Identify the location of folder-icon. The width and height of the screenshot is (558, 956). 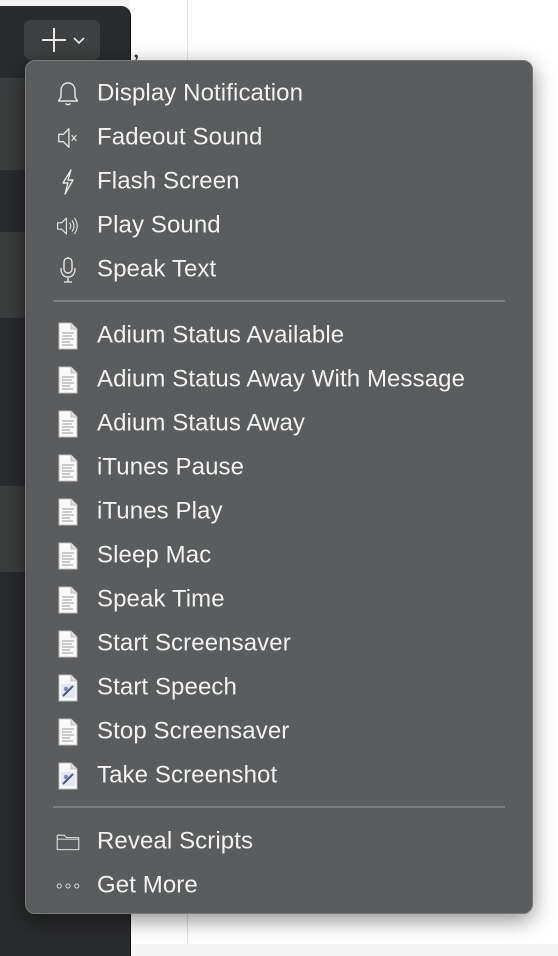
(68, 842).